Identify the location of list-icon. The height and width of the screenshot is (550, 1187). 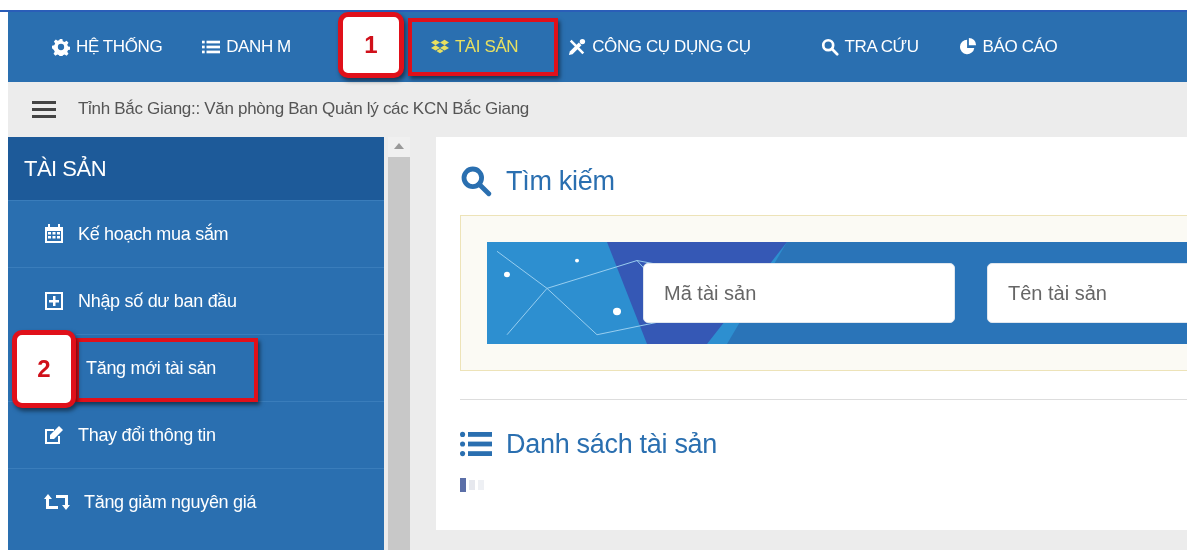
(211, 47).